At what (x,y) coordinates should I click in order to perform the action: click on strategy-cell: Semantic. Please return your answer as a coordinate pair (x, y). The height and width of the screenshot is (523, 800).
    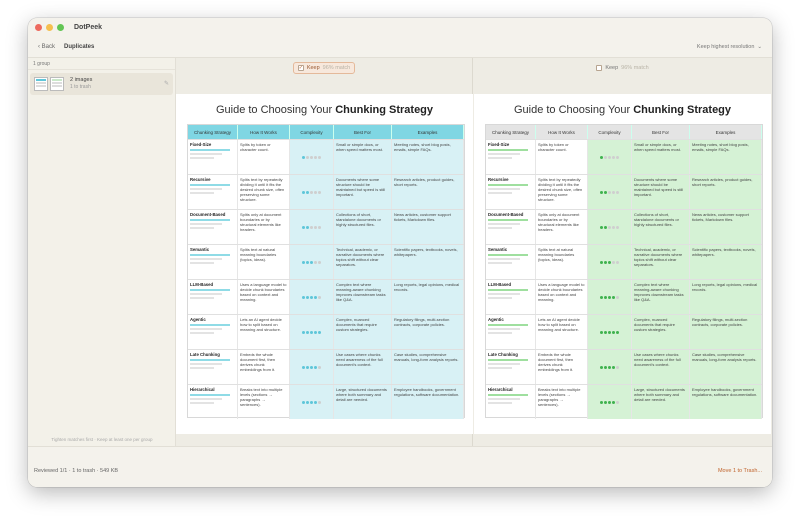
    Looking at the image, I should click on (511, 262).